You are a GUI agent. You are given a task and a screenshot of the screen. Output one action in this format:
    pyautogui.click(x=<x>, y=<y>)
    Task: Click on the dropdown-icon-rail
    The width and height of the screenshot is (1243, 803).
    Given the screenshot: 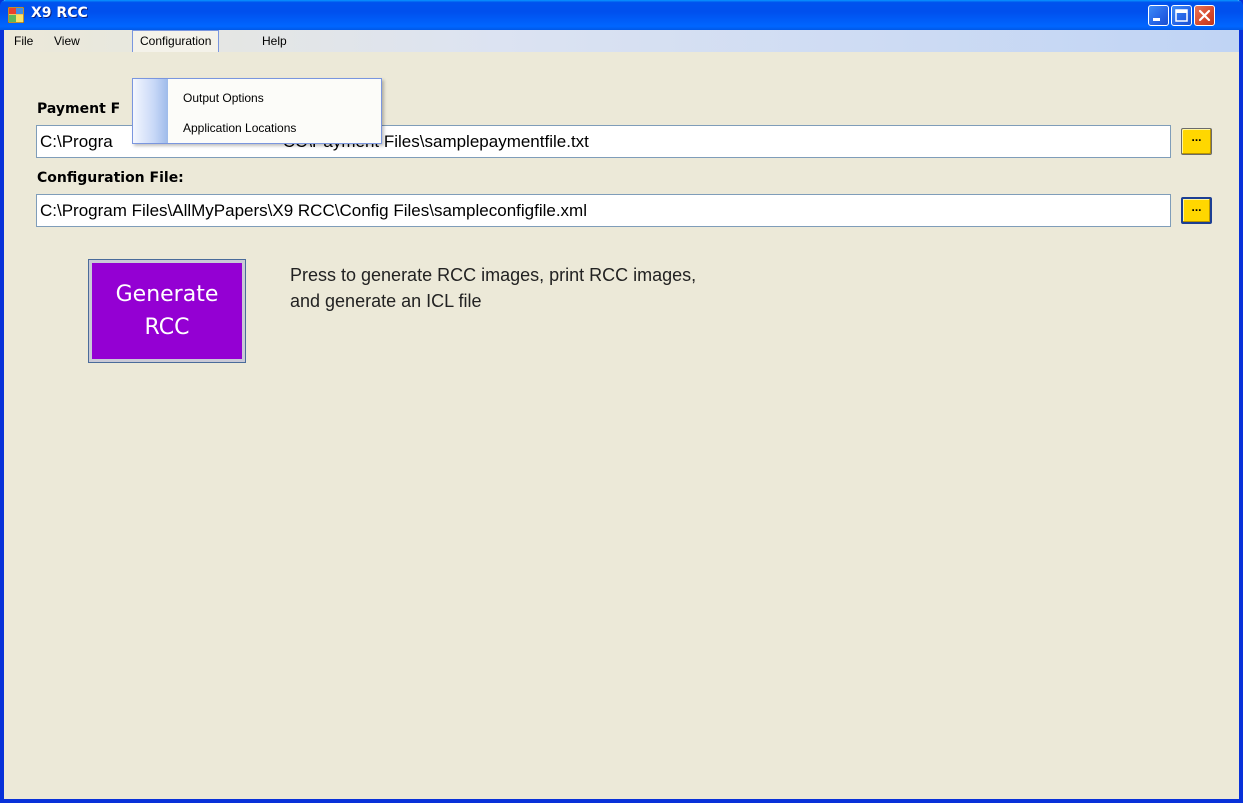 What is the action you would take?
    pyautogui.click(x=150, y=111)
    